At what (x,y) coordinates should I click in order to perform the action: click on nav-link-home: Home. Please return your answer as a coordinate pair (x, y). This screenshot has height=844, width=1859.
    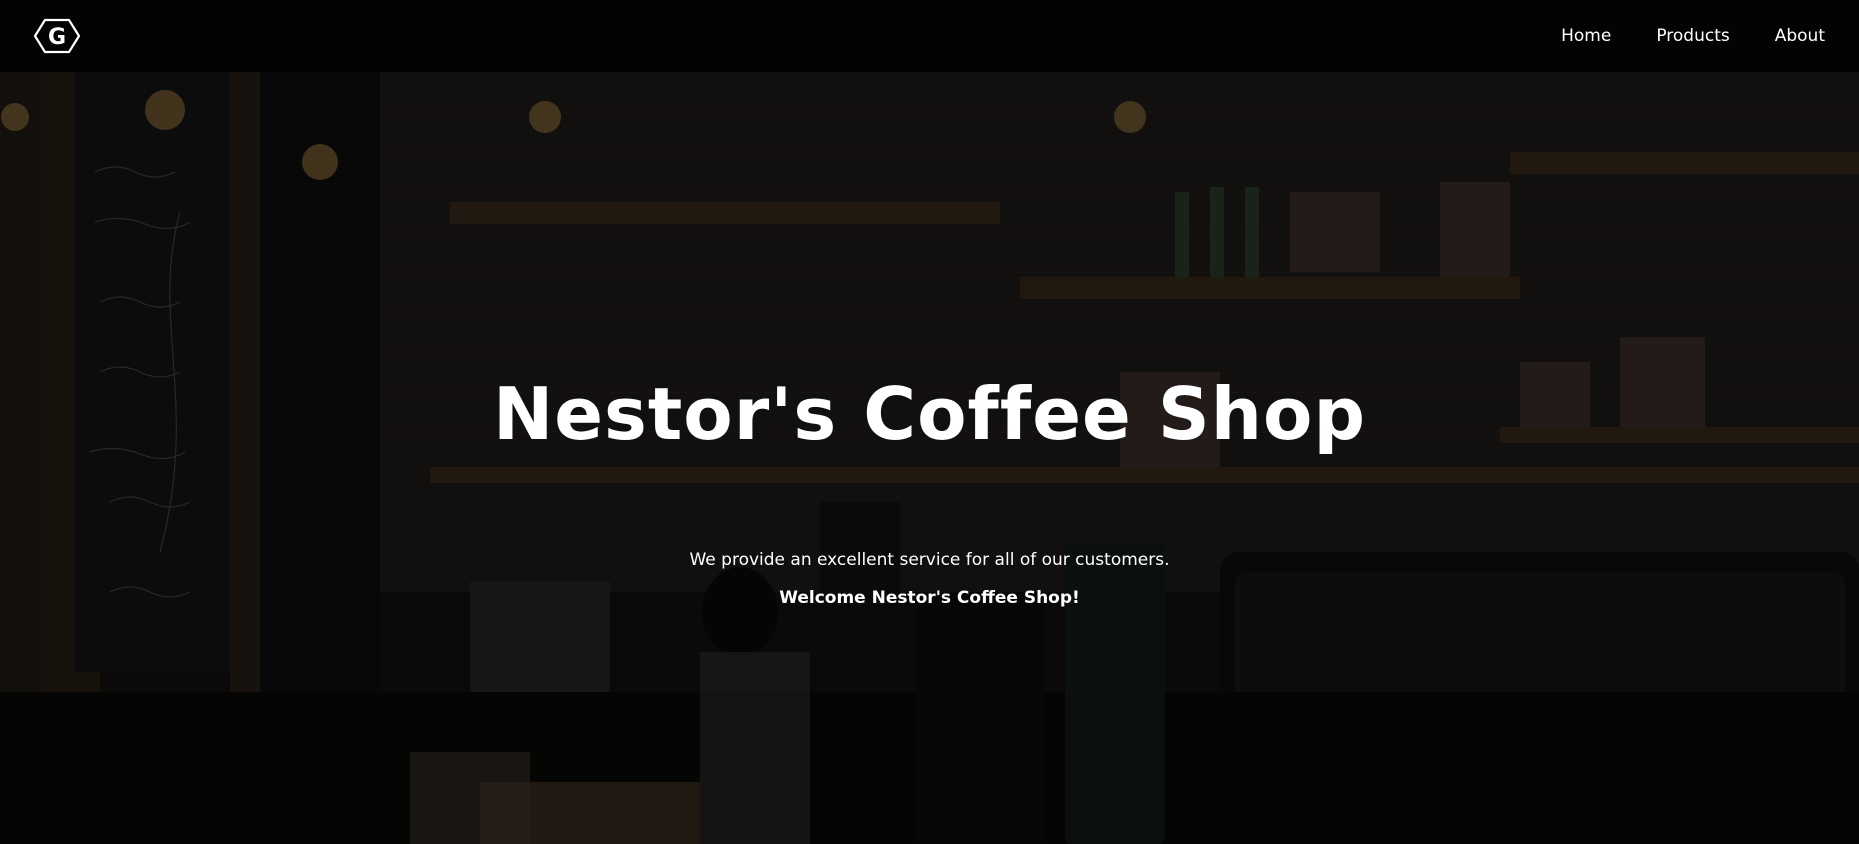
    Looking at the image, I should click on (1586, 36).